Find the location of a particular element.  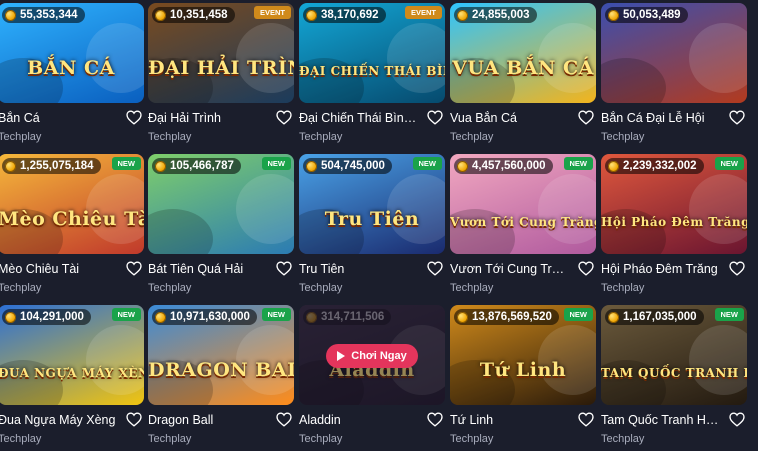

game-thumbnail: Tứ Linh 13,876,569,520 NEW is located at coordinates (523, 355).